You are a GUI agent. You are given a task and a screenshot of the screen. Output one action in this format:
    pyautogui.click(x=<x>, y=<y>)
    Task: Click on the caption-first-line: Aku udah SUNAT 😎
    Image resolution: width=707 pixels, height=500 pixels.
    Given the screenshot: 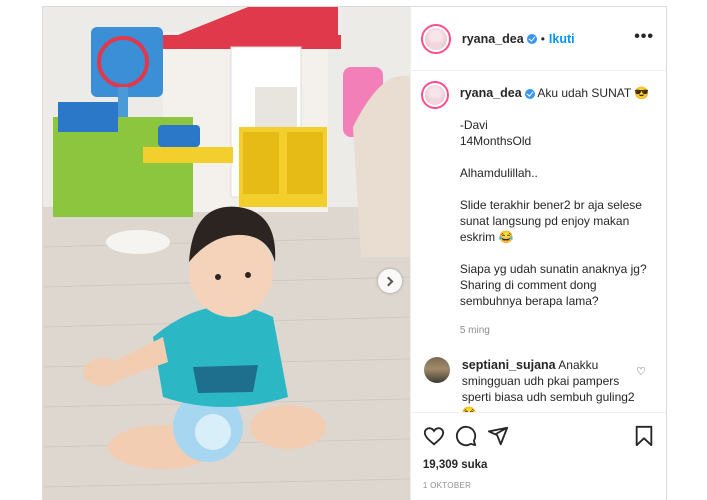 What is the action you would take?
    pyautogui.click(x=593, y=93)
    